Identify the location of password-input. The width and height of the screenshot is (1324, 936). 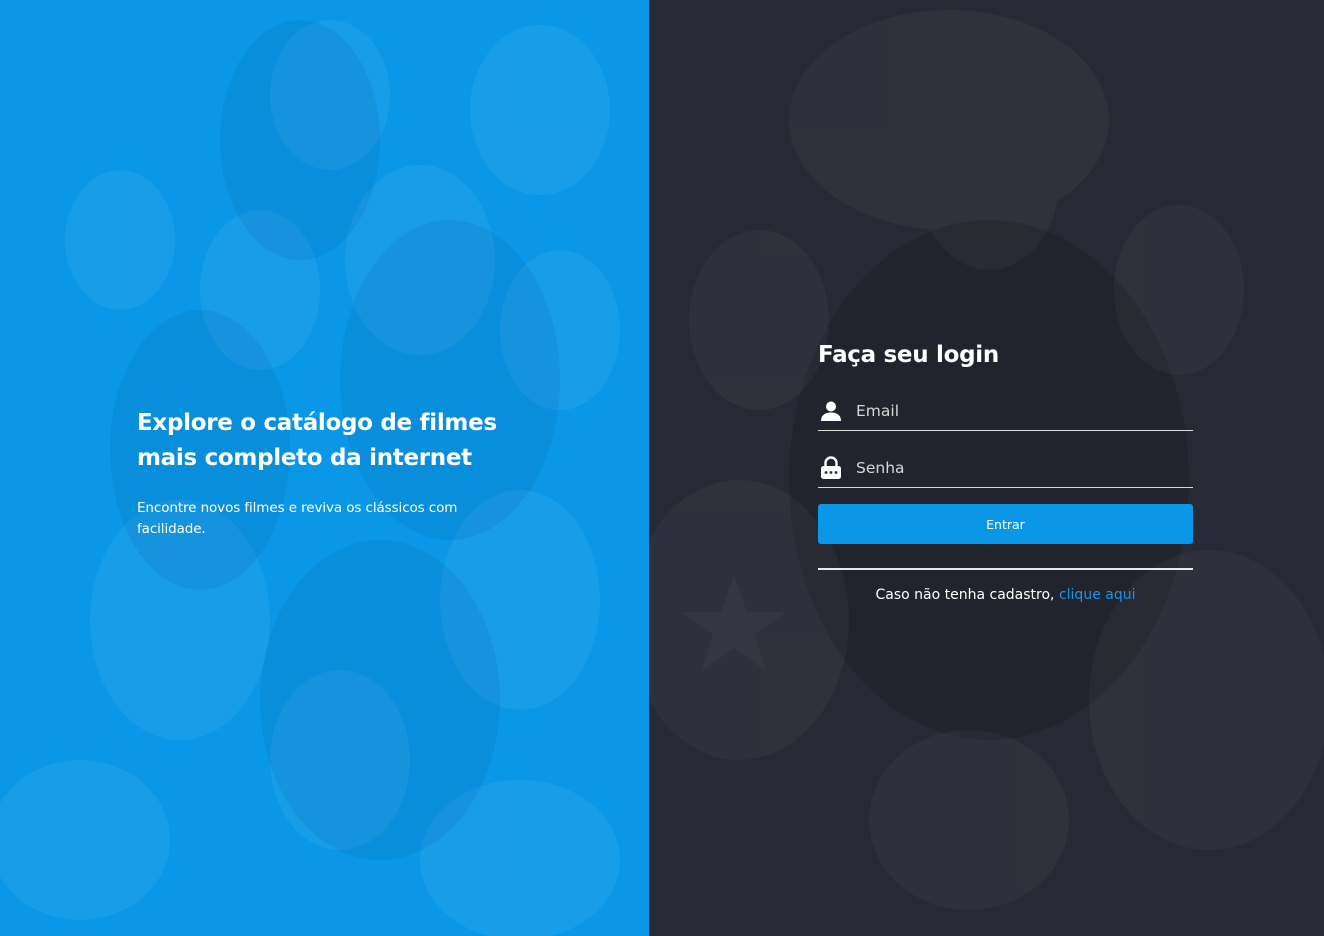
(1019, 468).